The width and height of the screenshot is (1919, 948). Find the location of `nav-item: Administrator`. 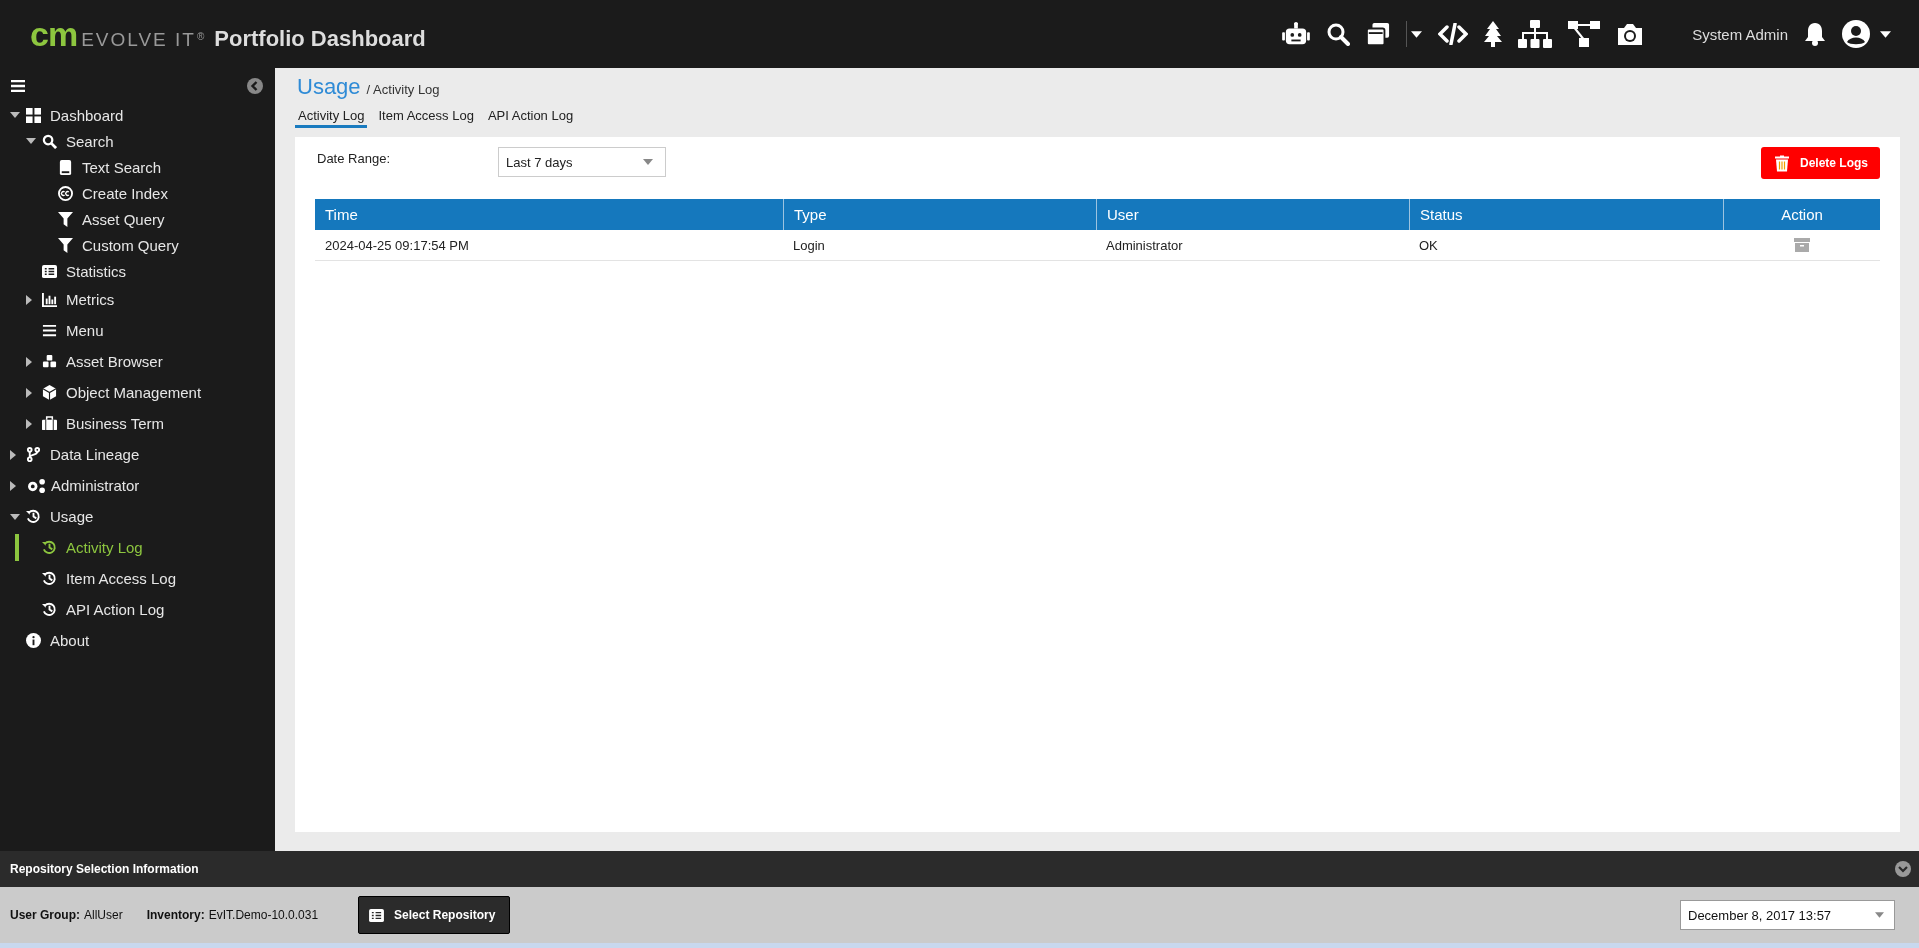

nav-item: Administrator is located at coordinates (137, 485).